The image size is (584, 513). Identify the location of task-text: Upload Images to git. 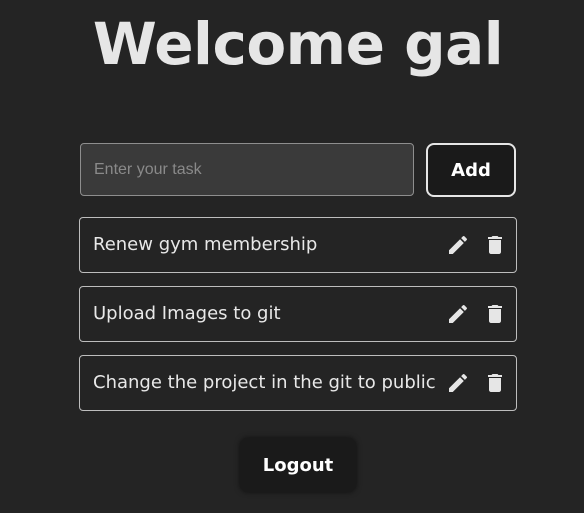
(187, 313).